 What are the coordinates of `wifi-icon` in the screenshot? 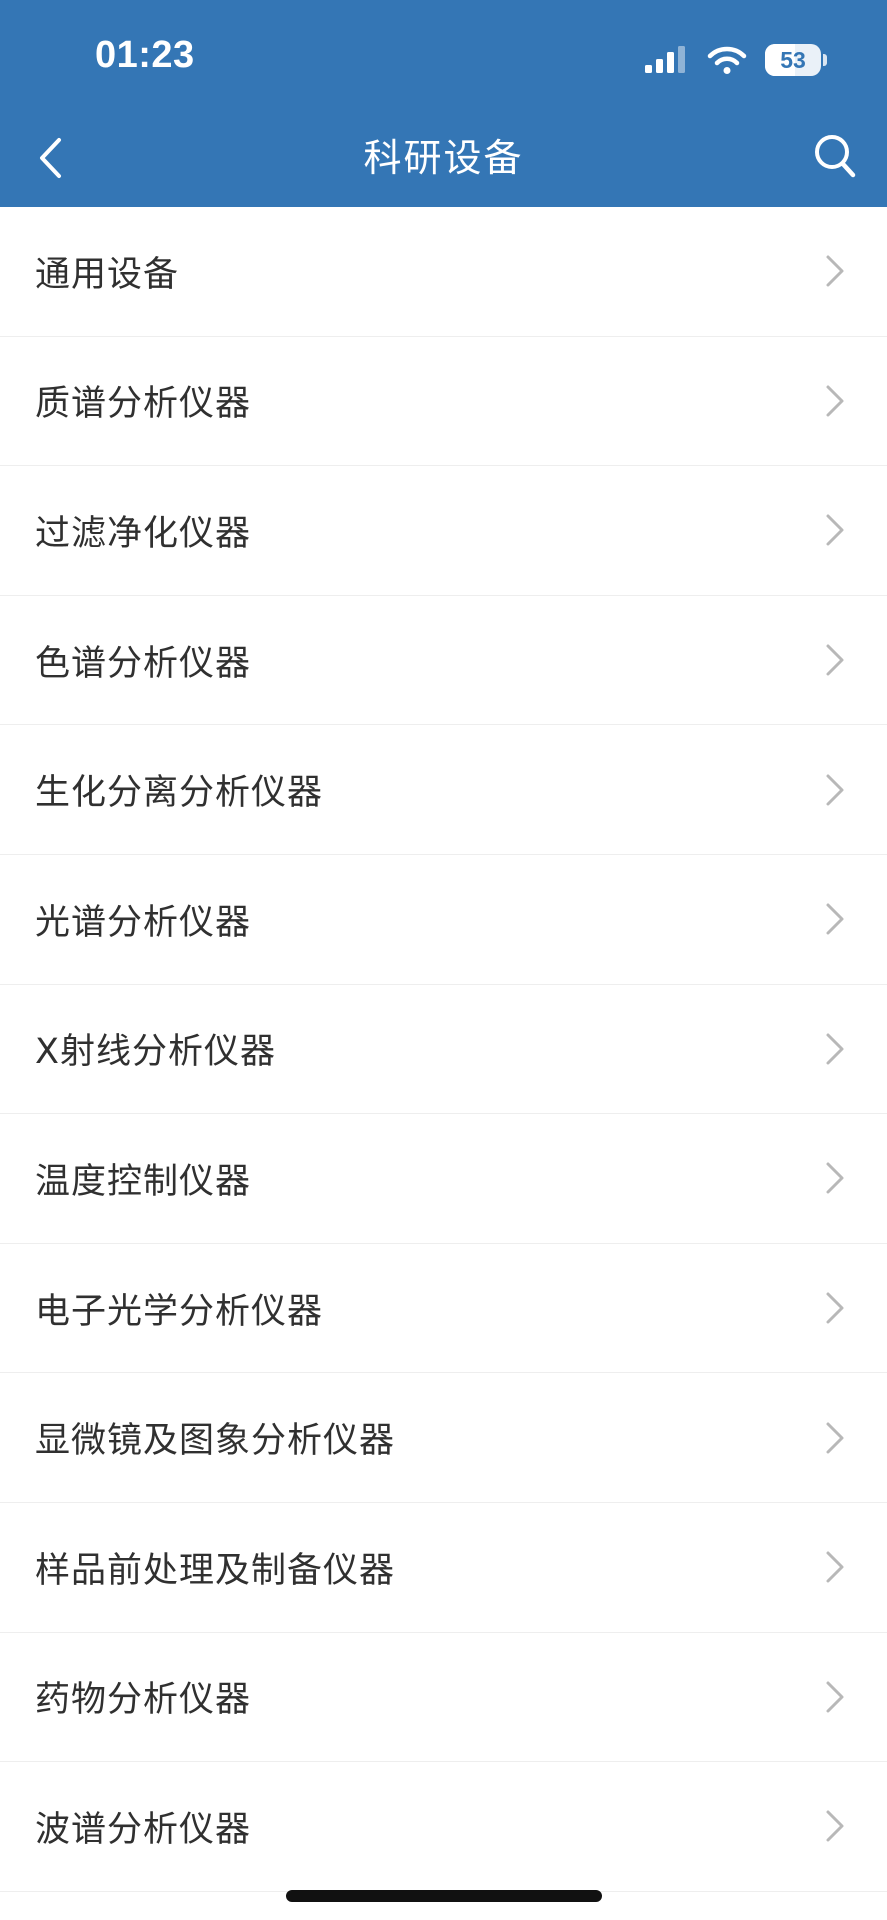 It's located at (727, 60).